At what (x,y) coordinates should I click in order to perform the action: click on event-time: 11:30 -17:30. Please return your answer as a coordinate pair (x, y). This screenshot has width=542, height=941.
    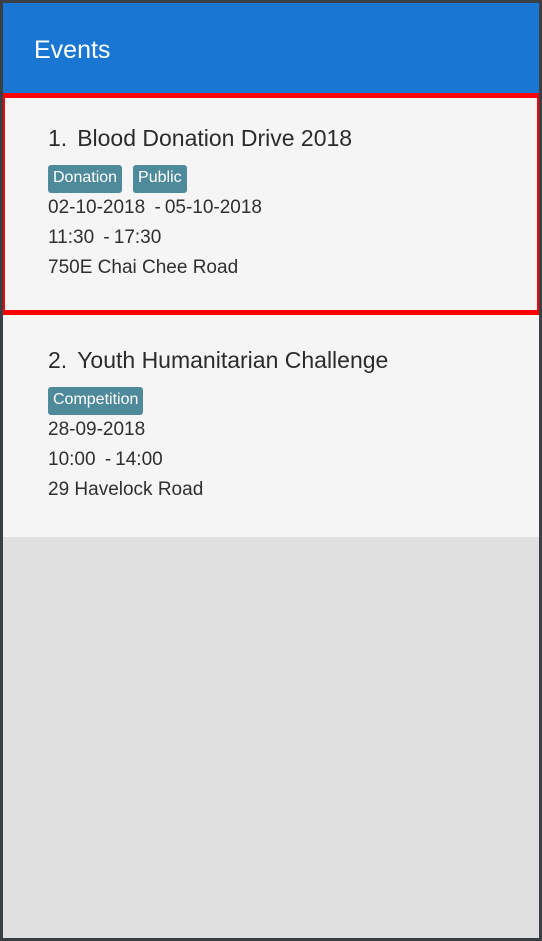
    Looking at the image, I should click on (105, 237).